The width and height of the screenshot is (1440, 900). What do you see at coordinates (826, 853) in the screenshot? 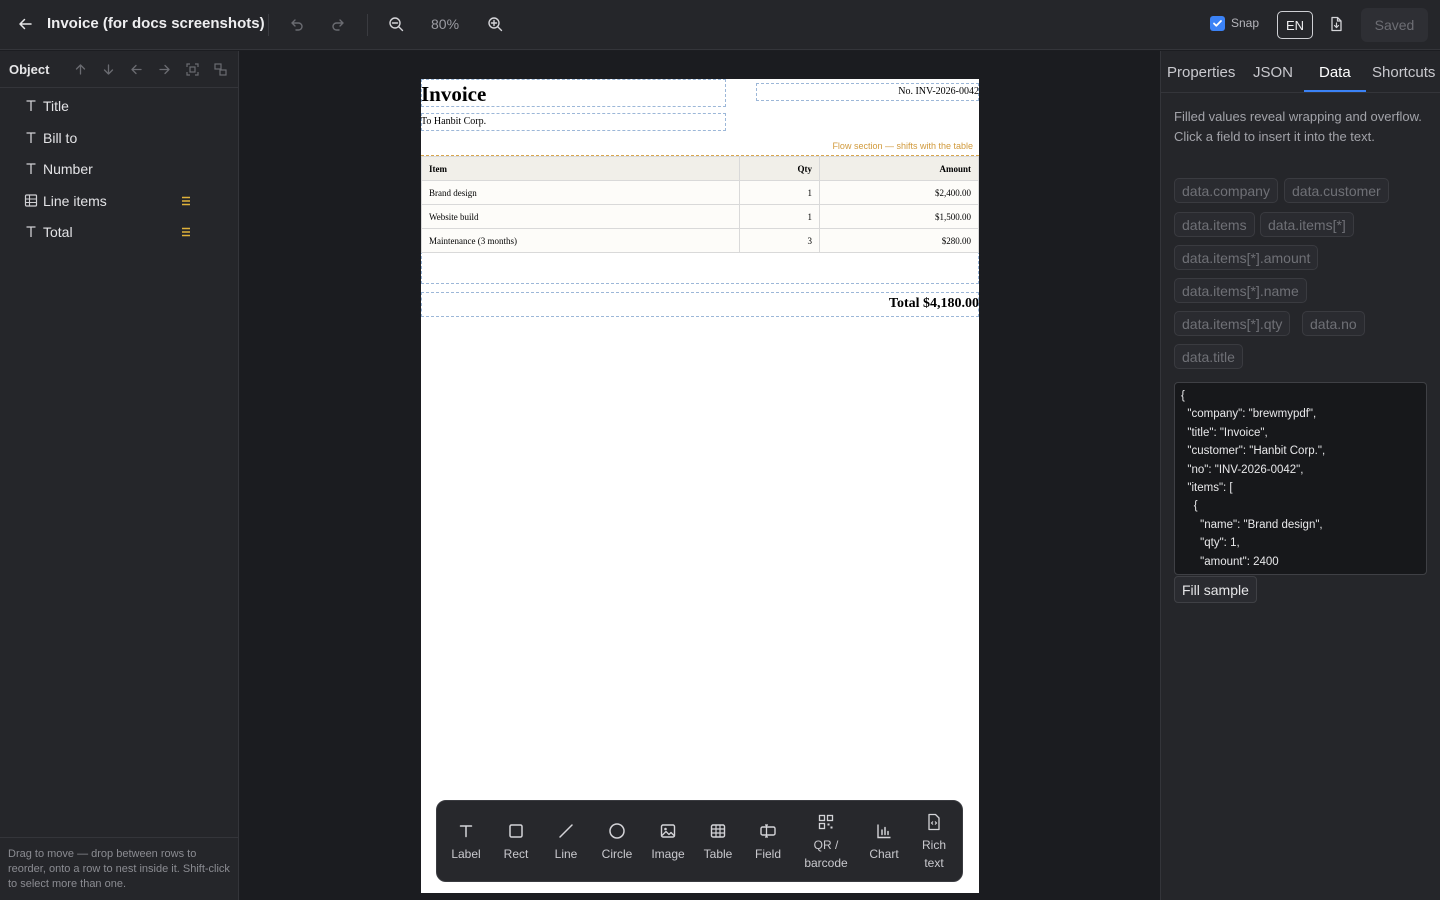
I see `tool-label: QR / barcode` at bounding box center [826, 853].